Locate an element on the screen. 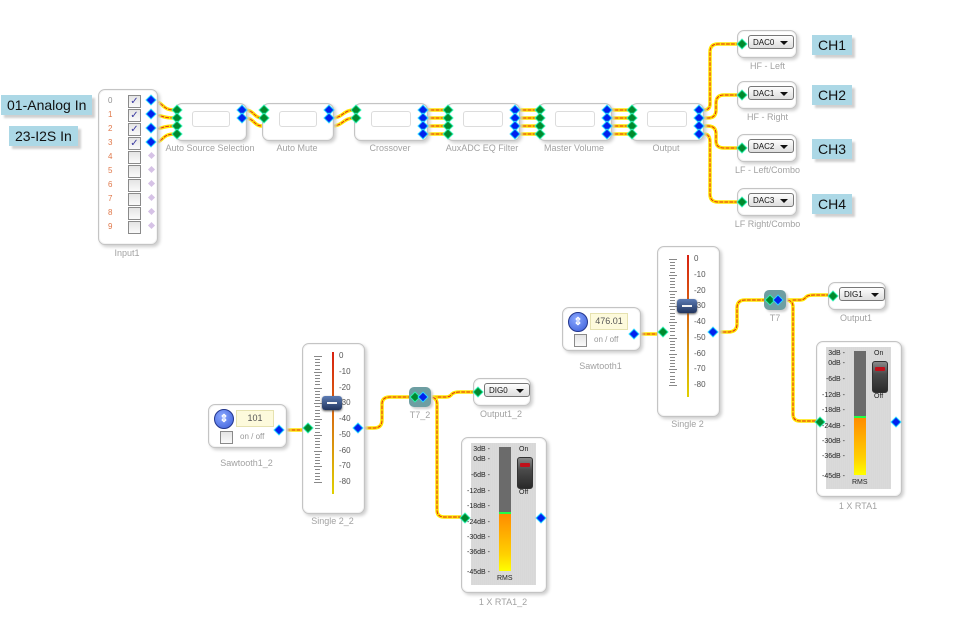  sawtooth-1-block: ⇕ 476.01 on / off is located at coordinates (601, 329).